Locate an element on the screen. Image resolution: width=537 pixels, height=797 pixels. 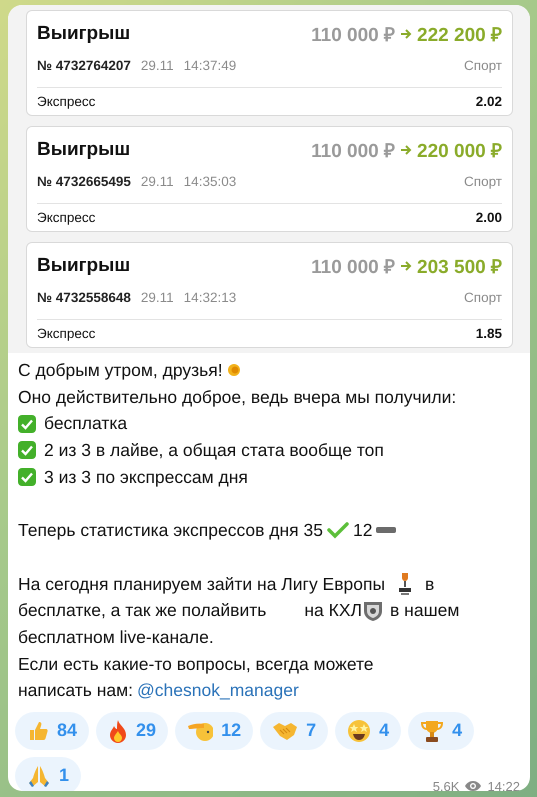
reaction-button: 12 is located at coordinates (214, 731).